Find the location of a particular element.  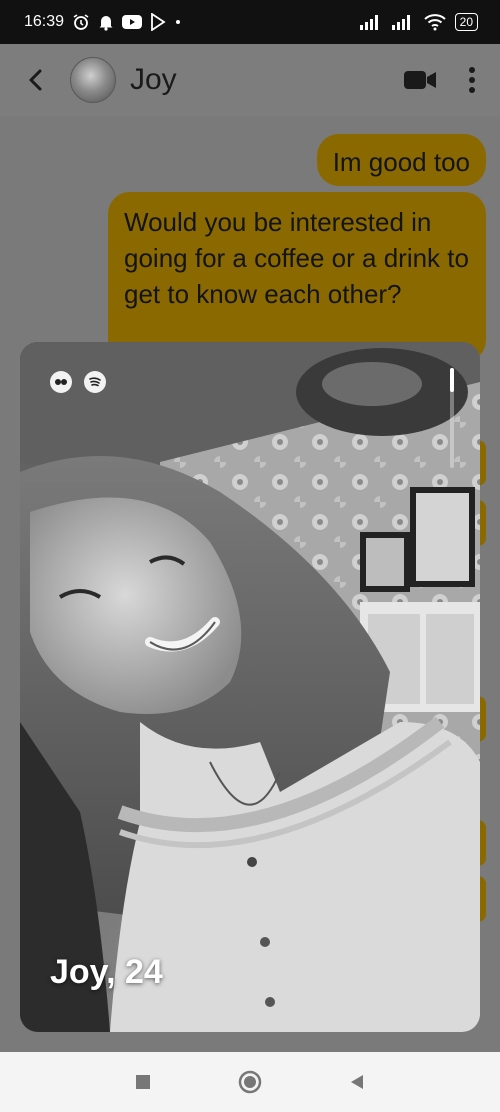

more-options-button is located at coordinates (472, 80).